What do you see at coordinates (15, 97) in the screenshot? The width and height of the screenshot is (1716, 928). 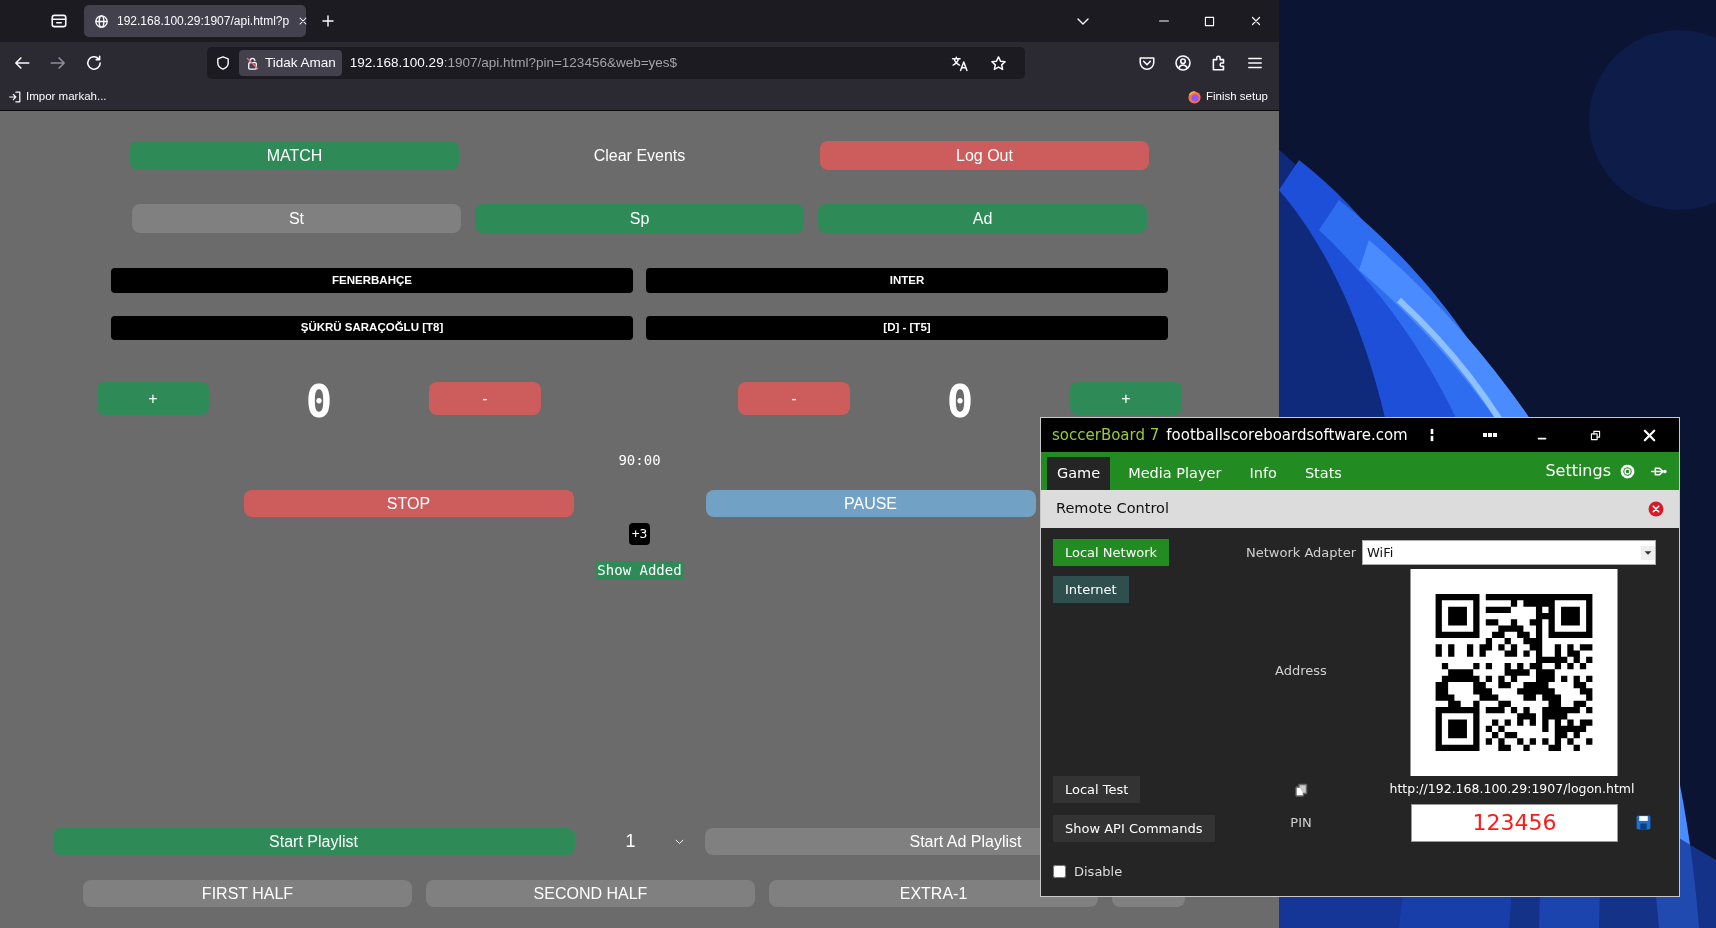 I see `import-icon` at bounding box center [15, 97].